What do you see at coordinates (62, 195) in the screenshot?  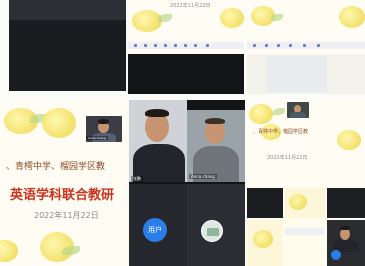 I see `main-slide-title: 英语学科联合教研` at bounding box center [62, 195].